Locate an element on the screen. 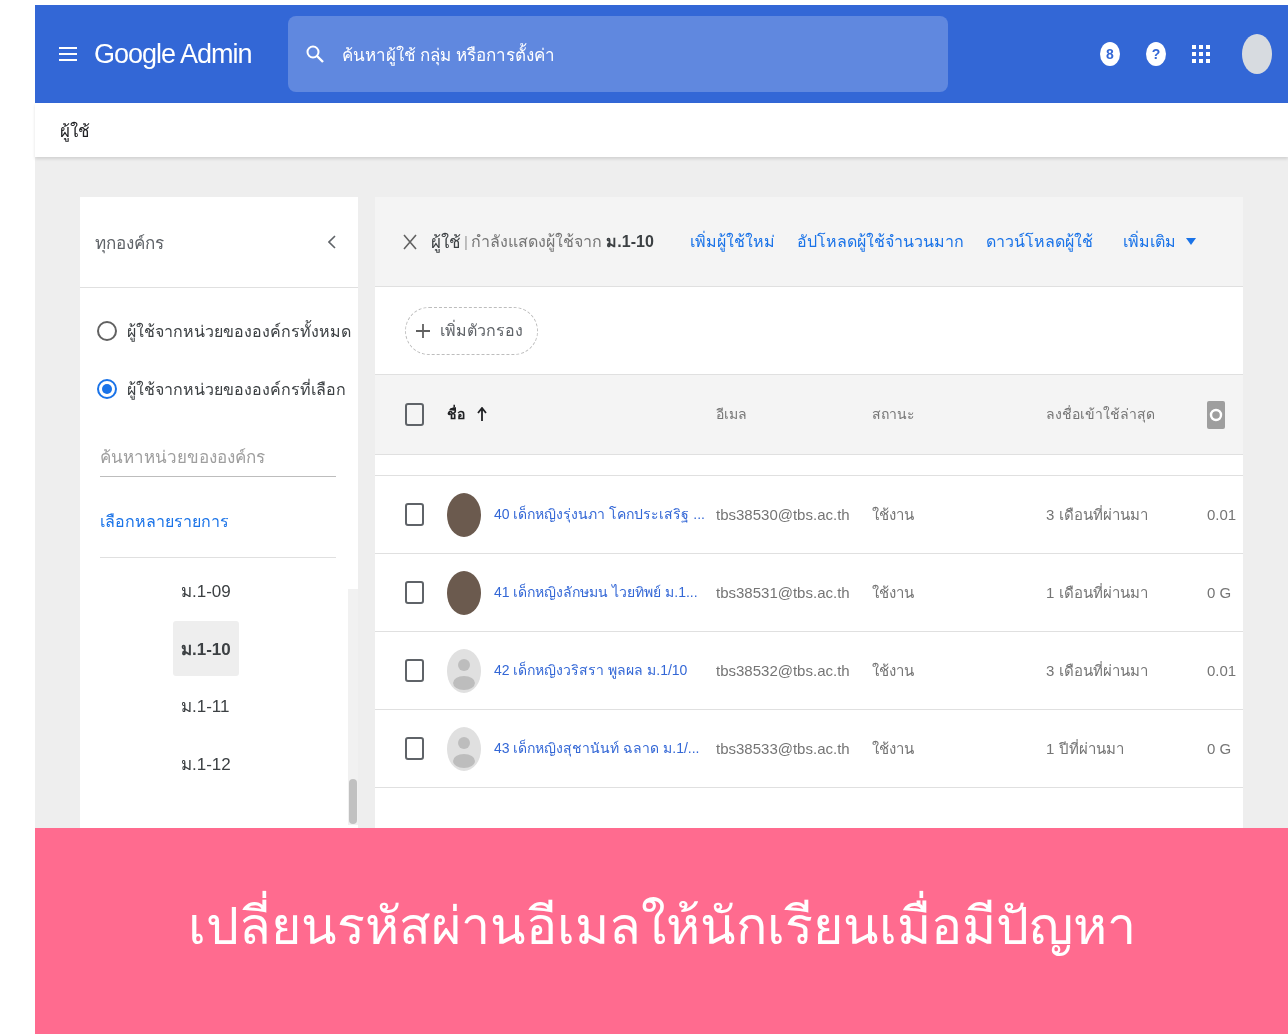  email-cell-text: tbs38531@tbs.ac.th is located at coordinates (783, 592).